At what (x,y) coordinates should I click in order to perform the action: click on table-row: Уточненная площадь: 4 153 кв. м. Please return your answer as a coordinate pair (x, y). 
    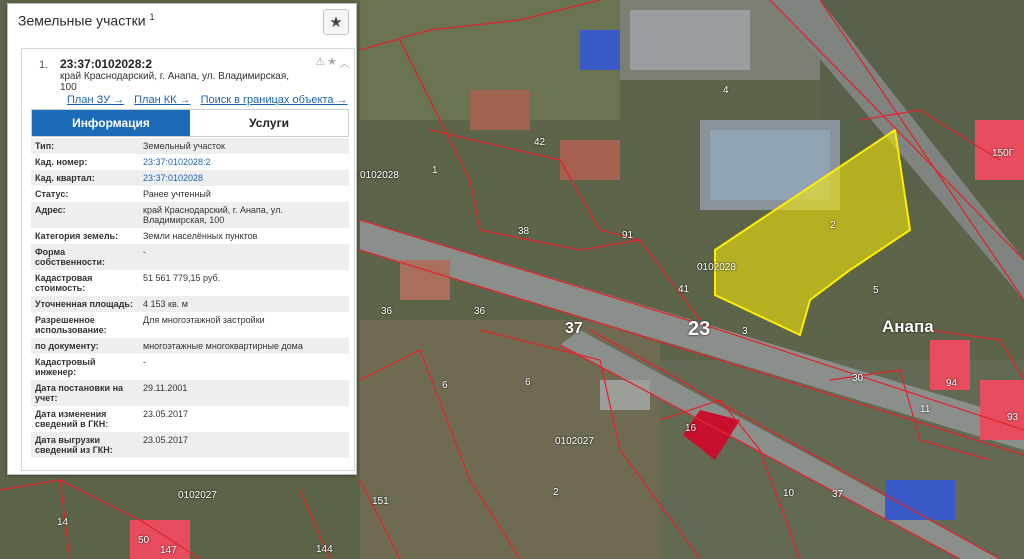
    Looking at the image, I should click on (190, 304).